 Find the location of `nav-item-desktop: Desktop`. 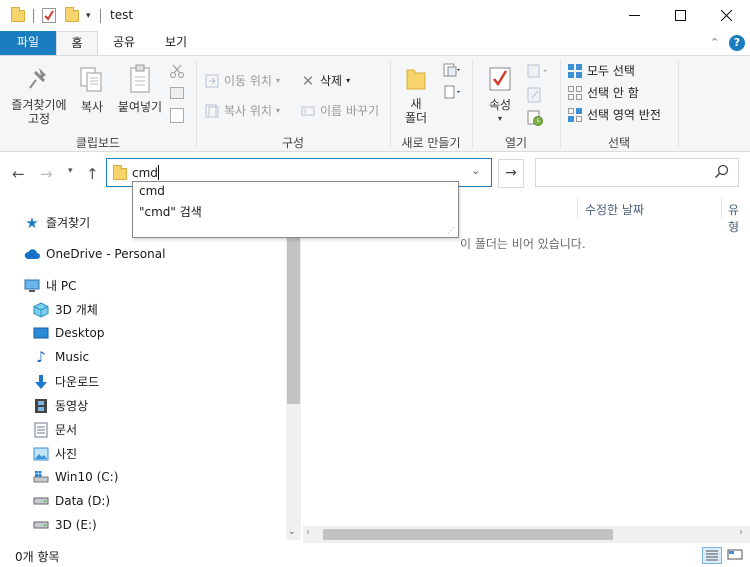

nav-item-desktop: Desktop is located at coordinates (69, 333).